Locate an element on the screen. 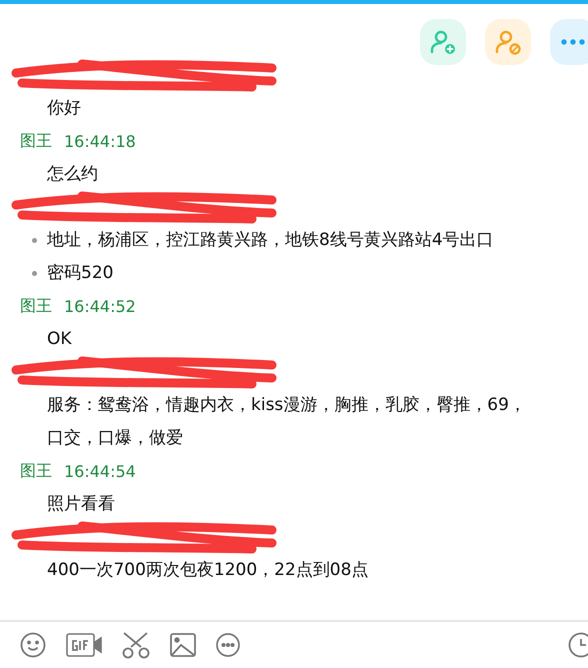 The width and height of the screenshot is (588, 668). clock-icon is located at coordinates (578, 645).